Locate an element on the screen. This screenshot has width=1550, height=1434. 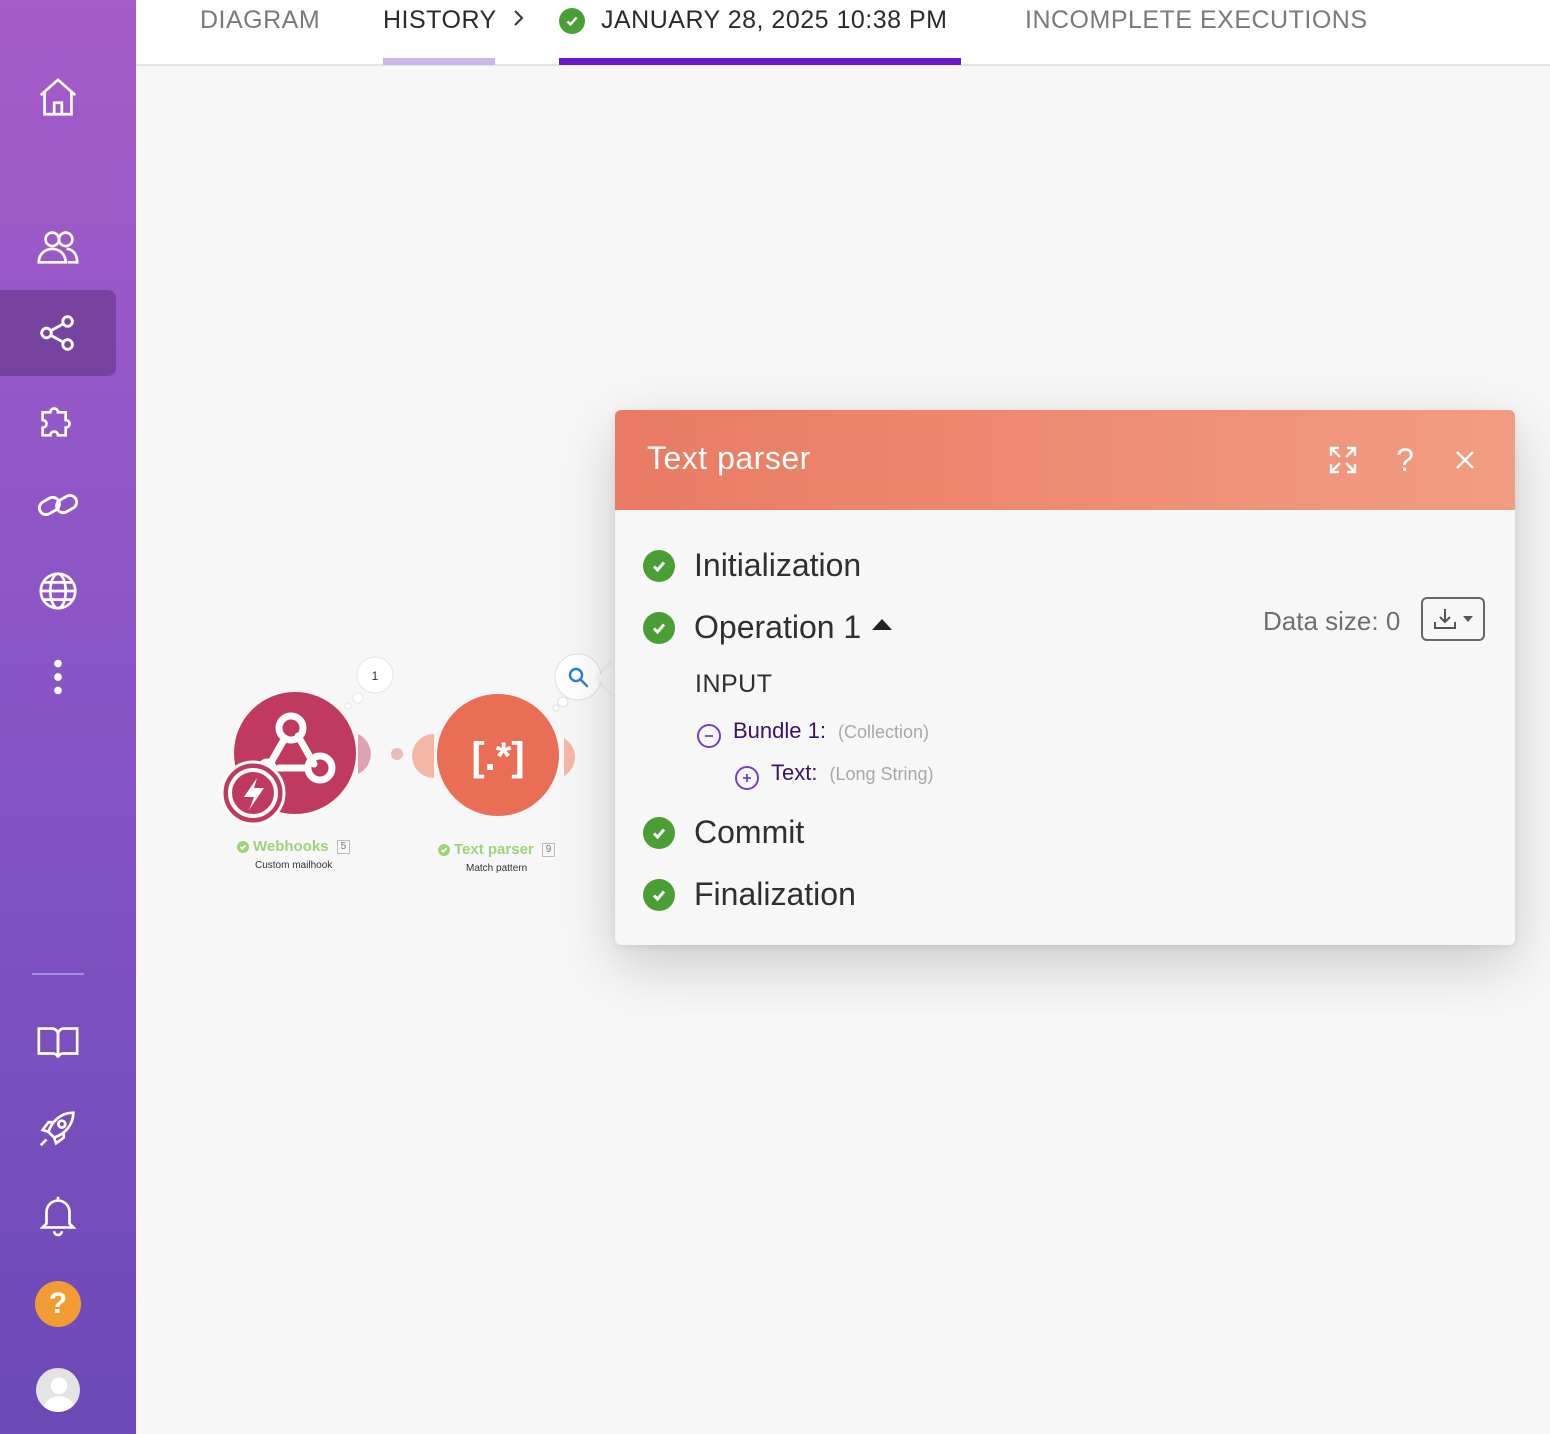
route-dot is located at coordinates (397, 754).